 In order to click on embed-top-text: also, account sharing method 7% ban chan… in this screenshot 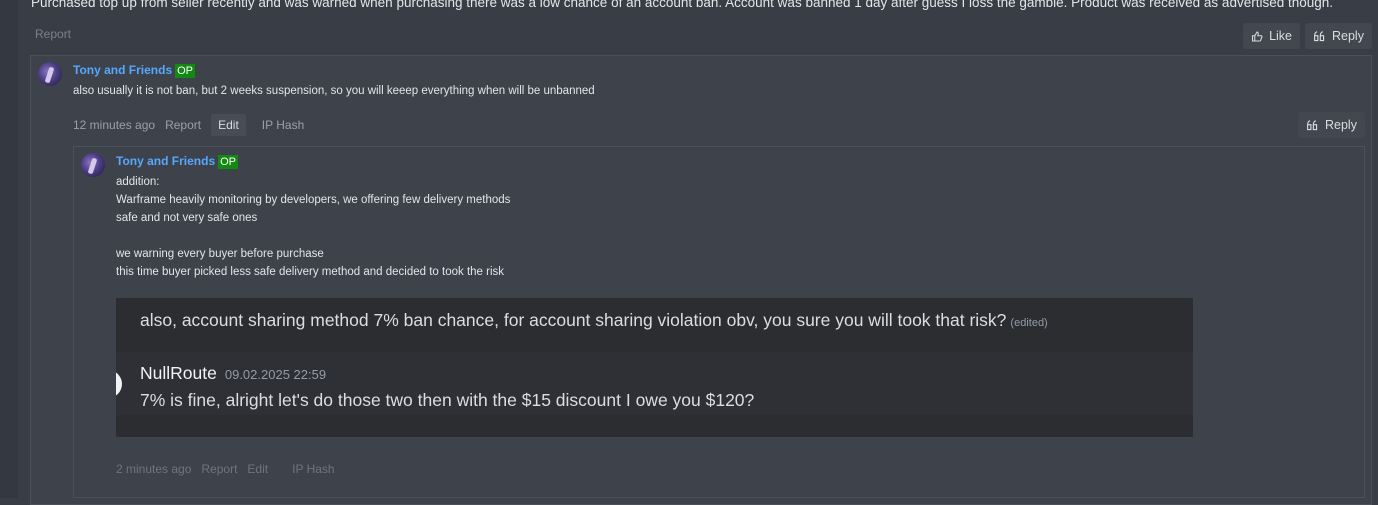, I will do `click(573, 320)`.